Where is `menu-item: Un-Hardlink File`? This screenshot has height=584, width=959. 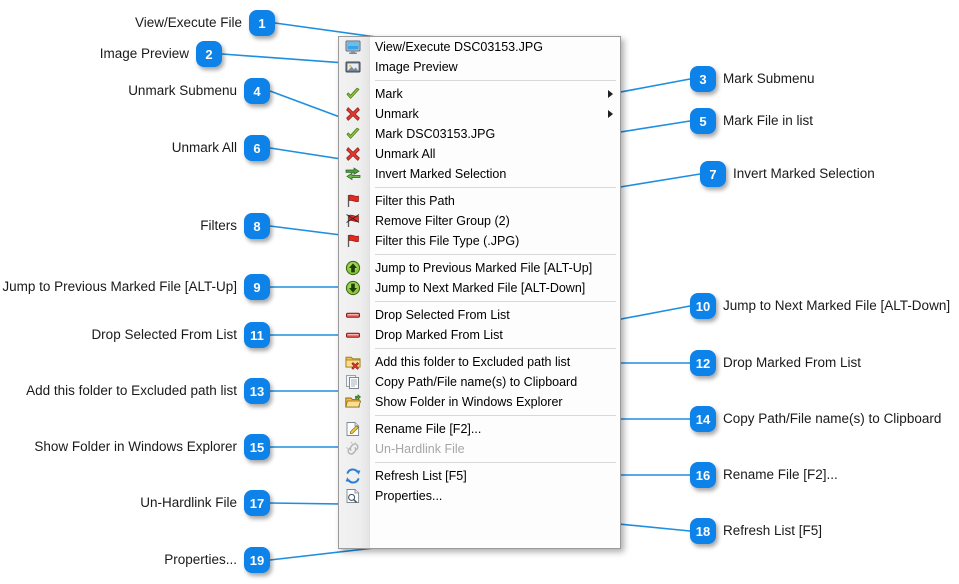
menu-item: Un-Hardlink File is located at coordinates (479, 449).